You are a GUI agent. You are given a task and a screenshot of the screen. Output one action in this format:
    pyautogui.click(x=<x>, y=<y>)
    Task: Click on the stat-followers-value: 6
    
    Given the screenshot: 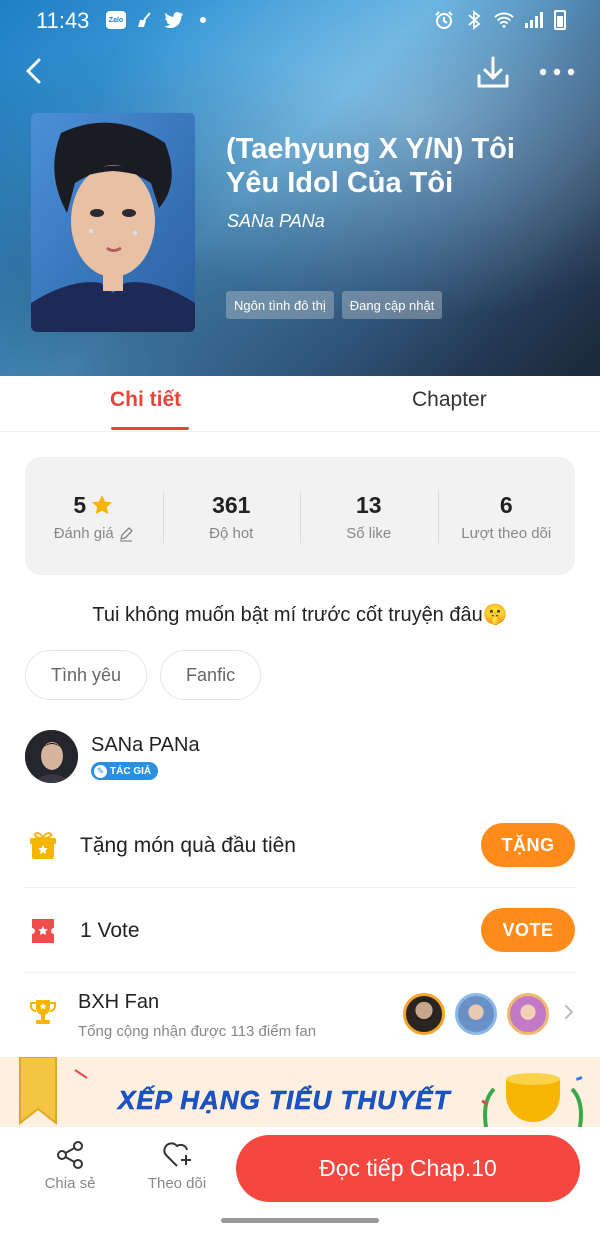 What is the action you would take?
    pyautogui.click(x=506, y=504)
    